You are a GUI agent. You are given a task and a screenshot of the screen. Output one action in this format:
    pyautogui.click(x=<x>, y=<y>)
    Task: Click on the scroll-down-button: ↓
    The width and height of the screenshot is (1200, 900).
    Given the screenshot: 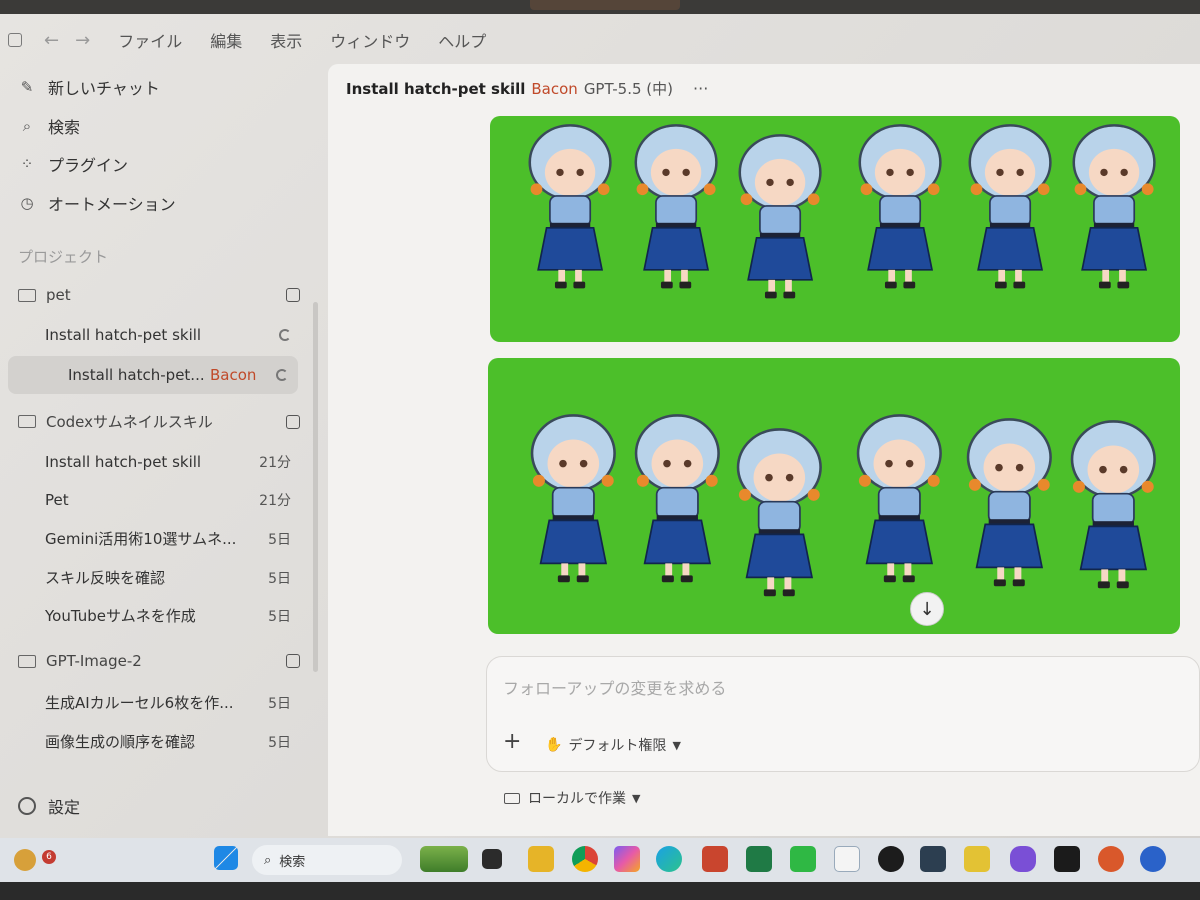 What is the action you would take?
    pyautogui.click(x=927, y=609)
    